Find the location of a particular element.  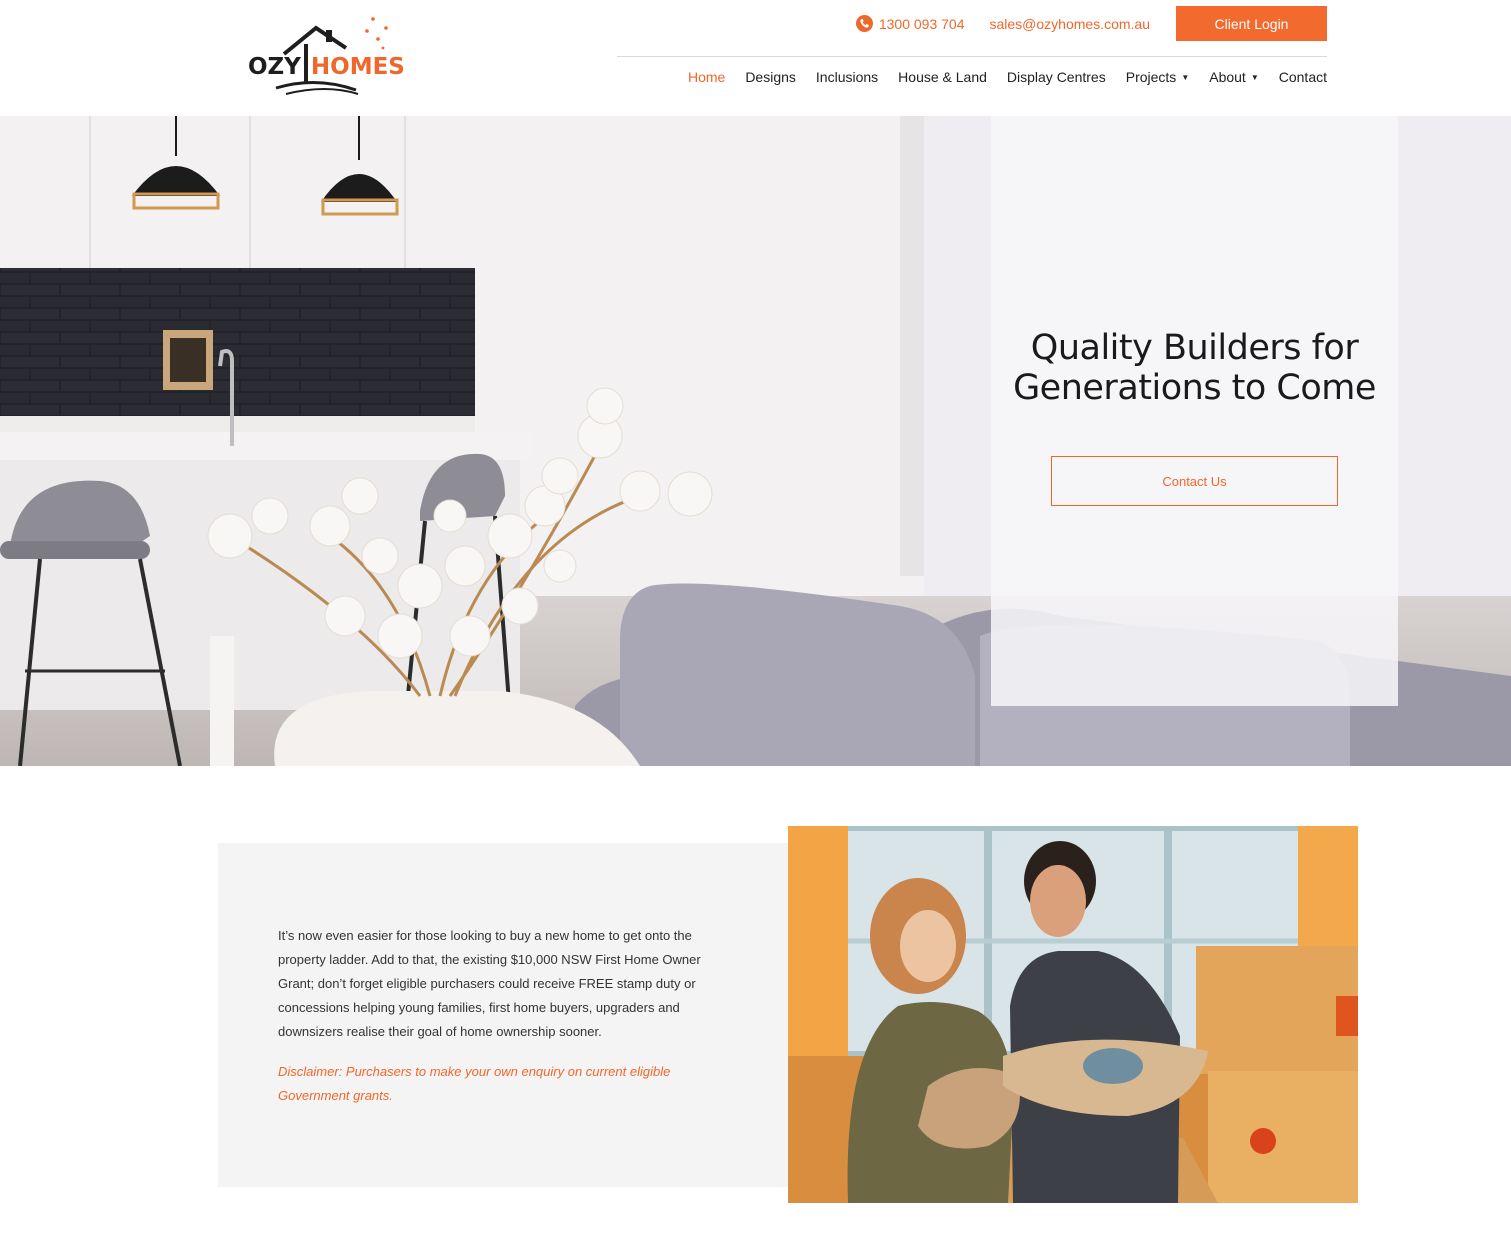

nav-item-house-and-land: House & Land is located at coordinates (942, 77).